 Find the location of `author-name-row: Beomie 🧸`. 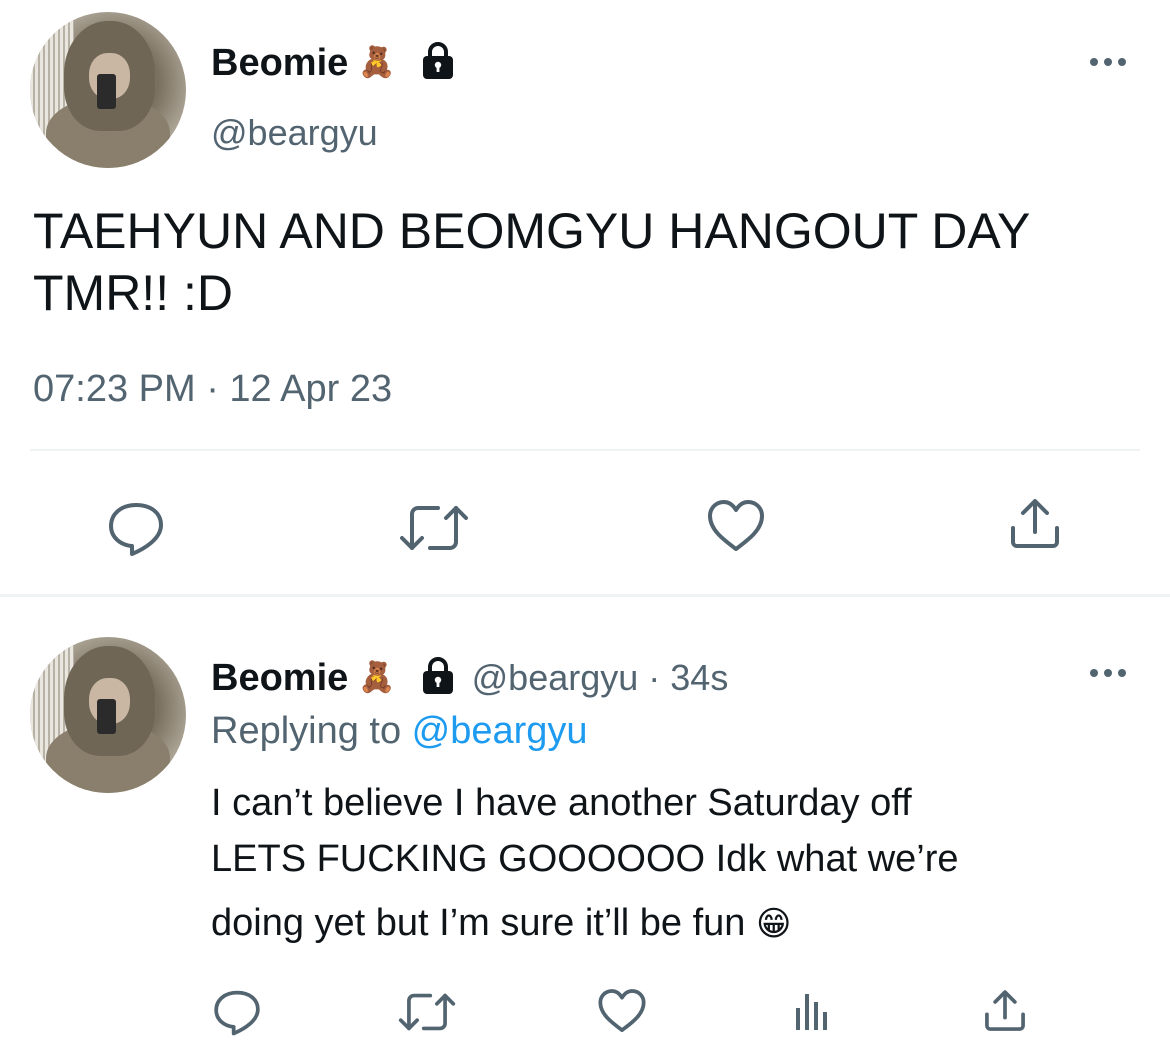

author-name-row: Beomie 🧸 is located at coordinates (334, 63).